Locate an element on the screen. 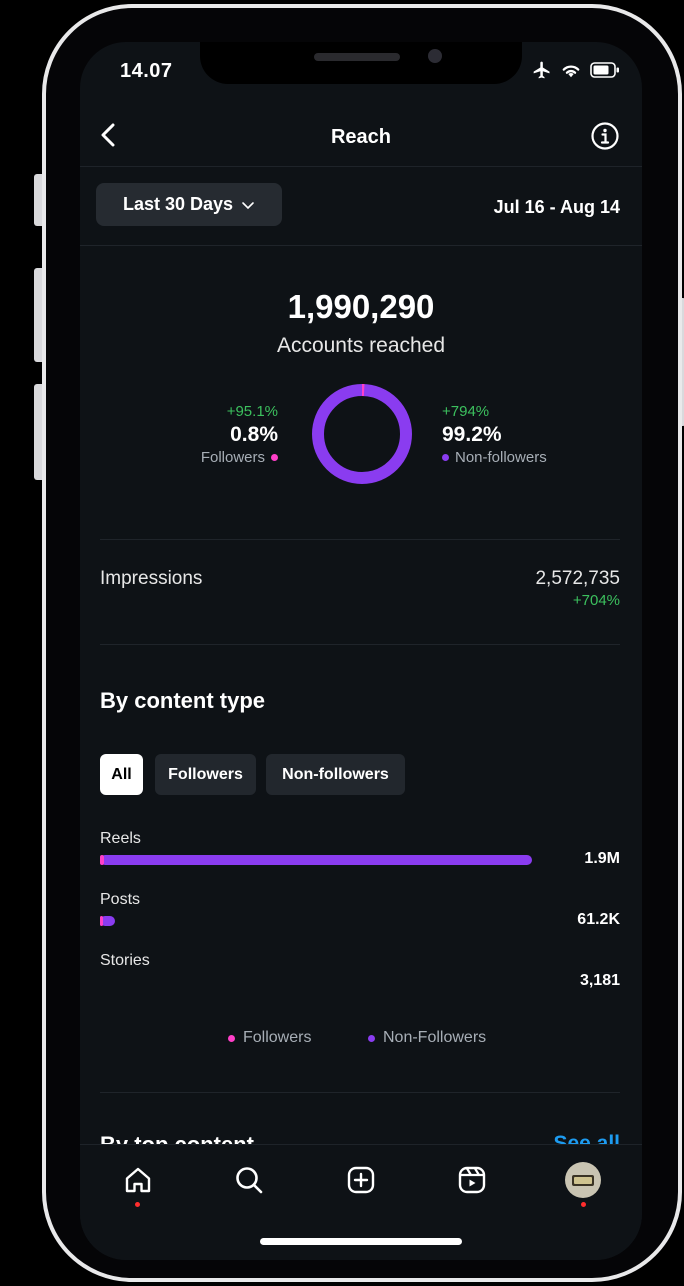 The width and height of the screenshot is (684, 1286). non-followers-legend: Non-followers is located at coordinates (494, 457).